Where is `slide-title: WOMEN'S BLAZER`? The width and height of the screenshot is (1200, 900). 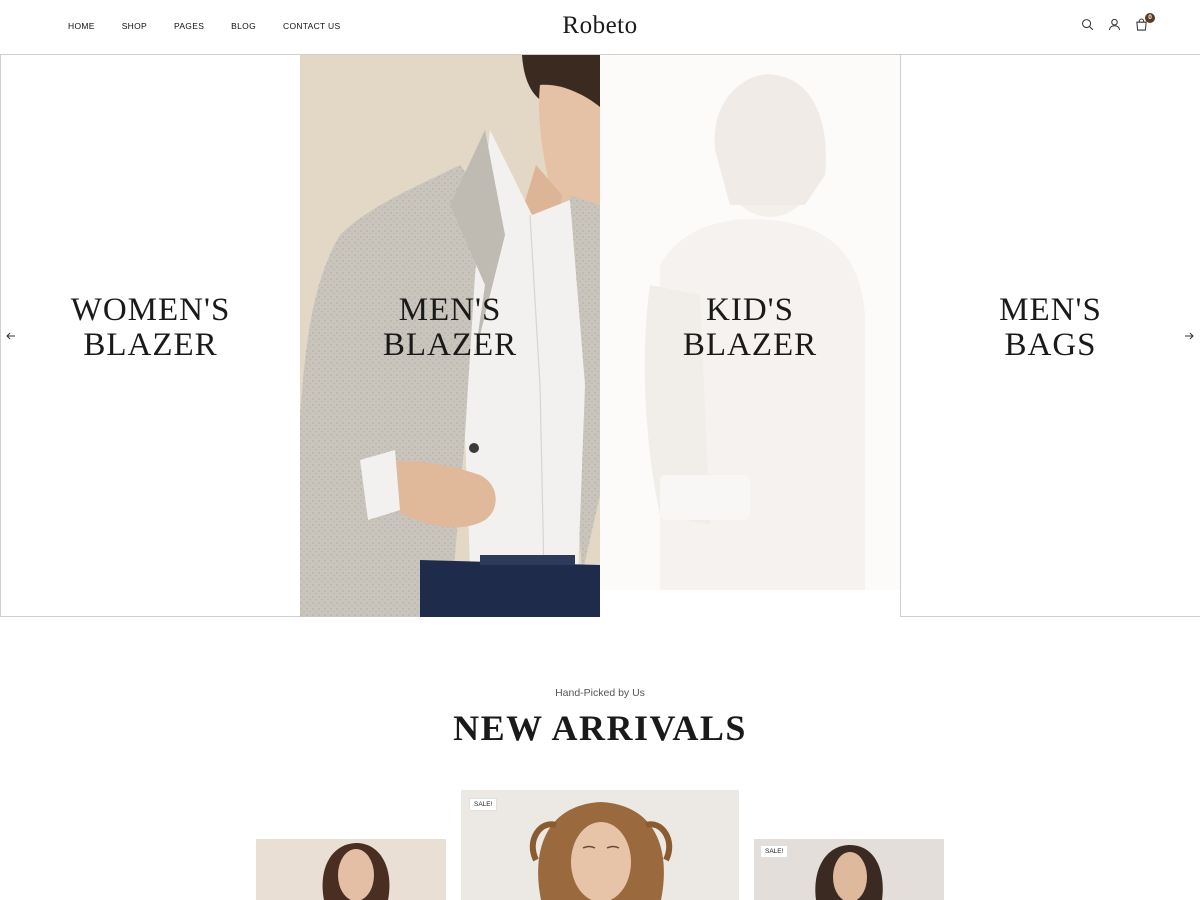 slide-title: WOMEN'S BLAZER is located at coordinates (150, 327).